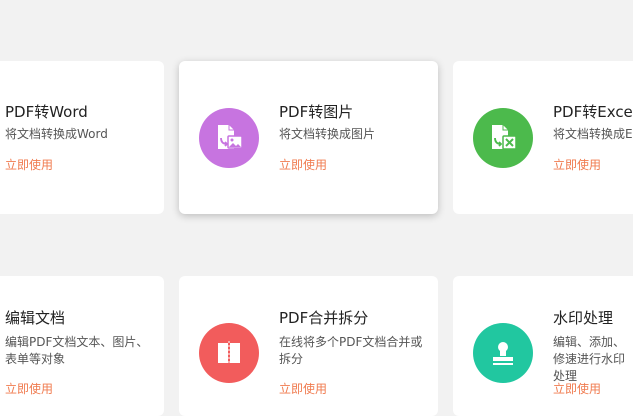 The image size is (633, 416). I want to click on card-title: 编辑文档, so click(35, 318).